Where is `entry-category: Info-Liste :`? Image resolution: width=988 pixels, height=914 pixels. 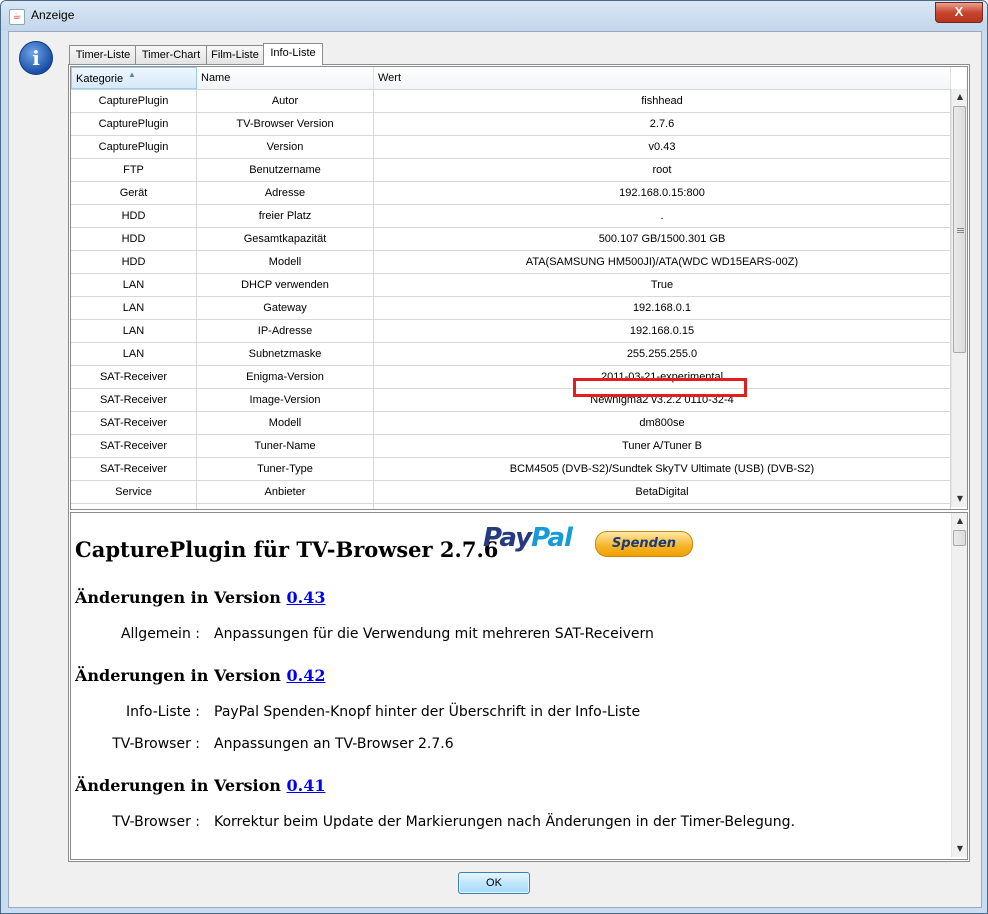
entry-category: Info-Liste : is located at coordinates (162, 712).